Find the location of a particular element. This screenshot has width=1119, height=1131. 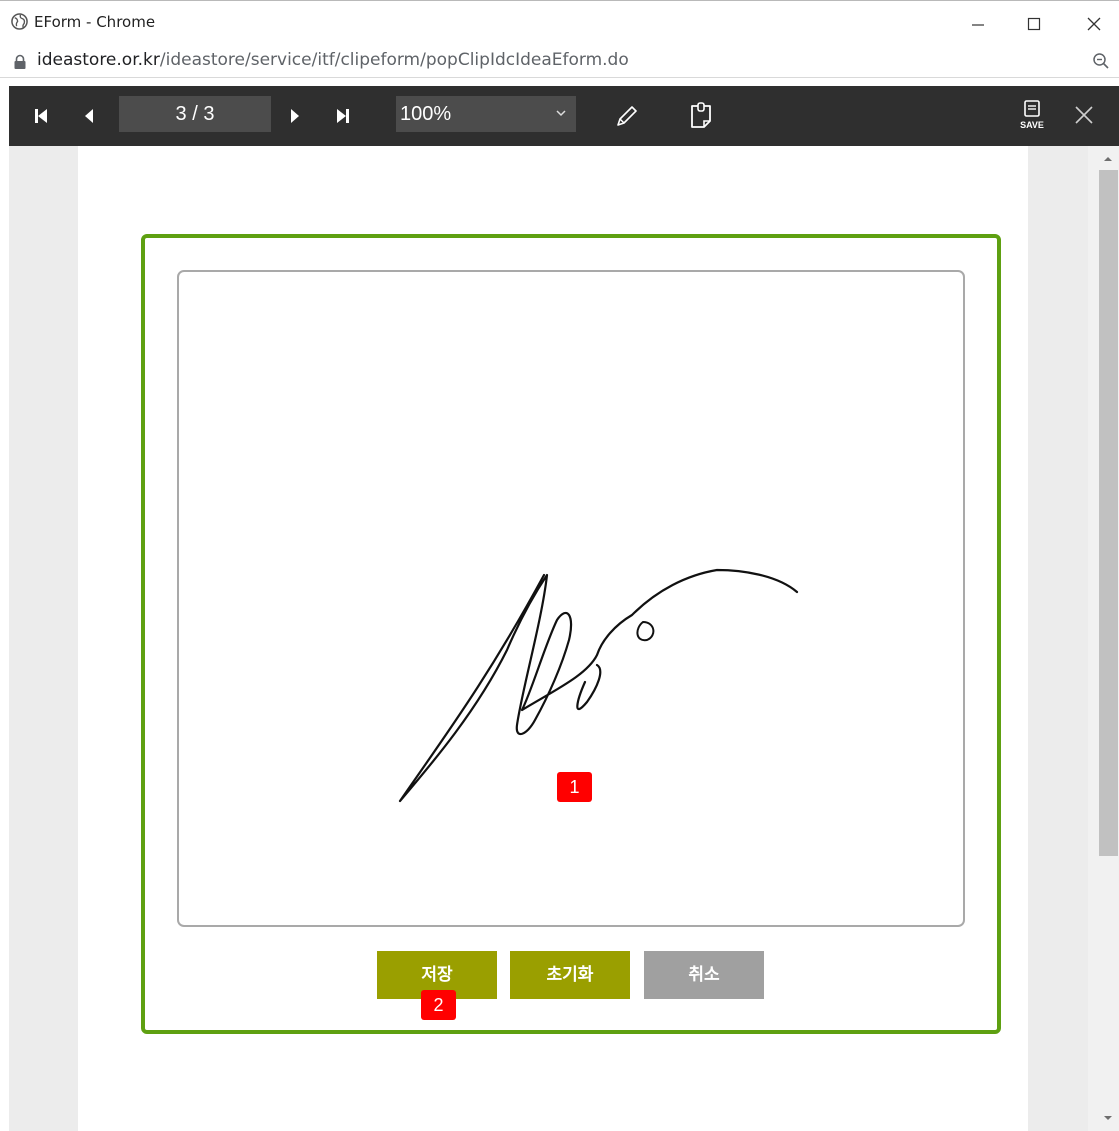

zoom-magnifier-icon is located at coordinates (1101, 61).